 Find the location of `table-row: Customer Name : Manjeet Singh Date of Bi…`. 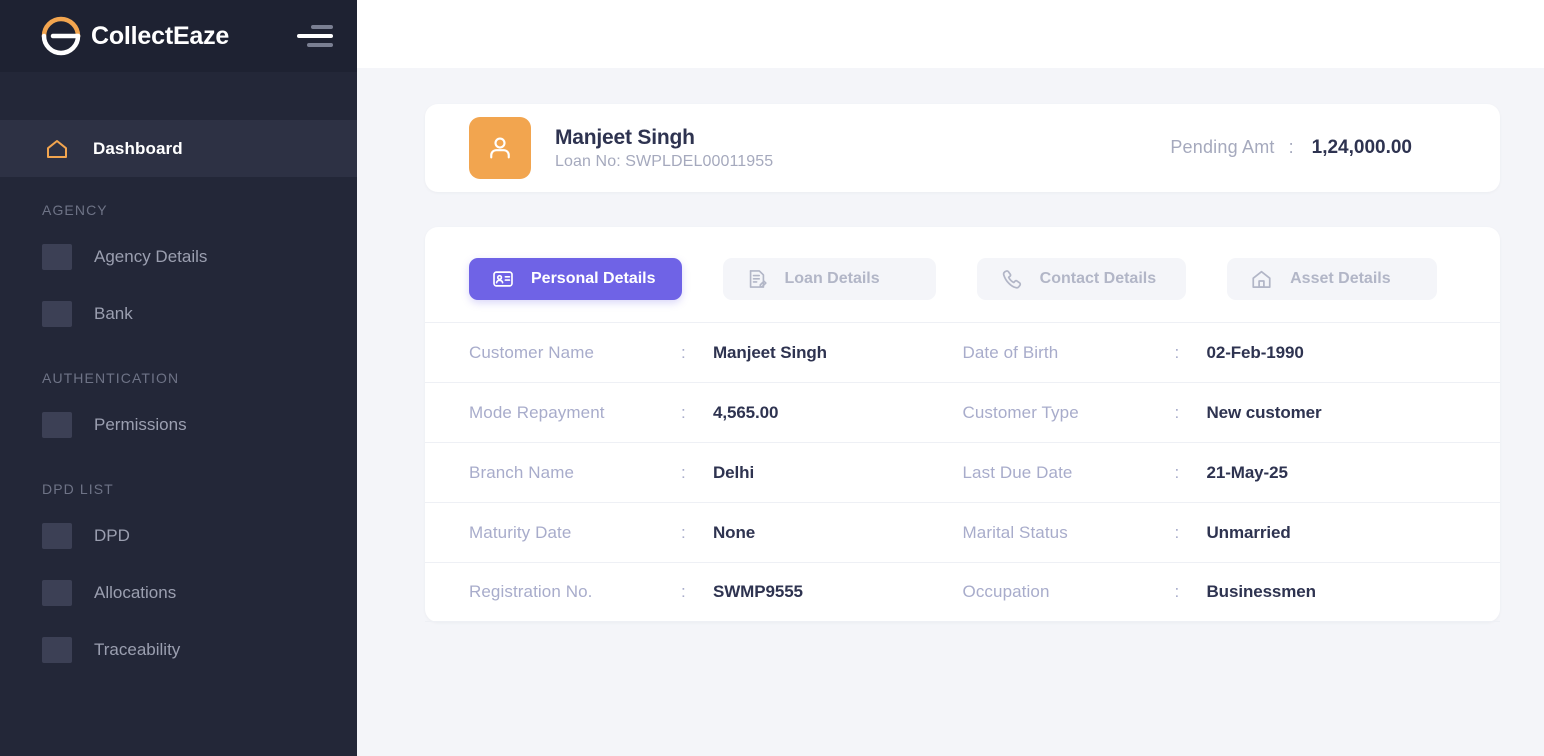

table-row: Customer Name : Manjeet Singh Date of Bi… is located at coordinates (962, 352).